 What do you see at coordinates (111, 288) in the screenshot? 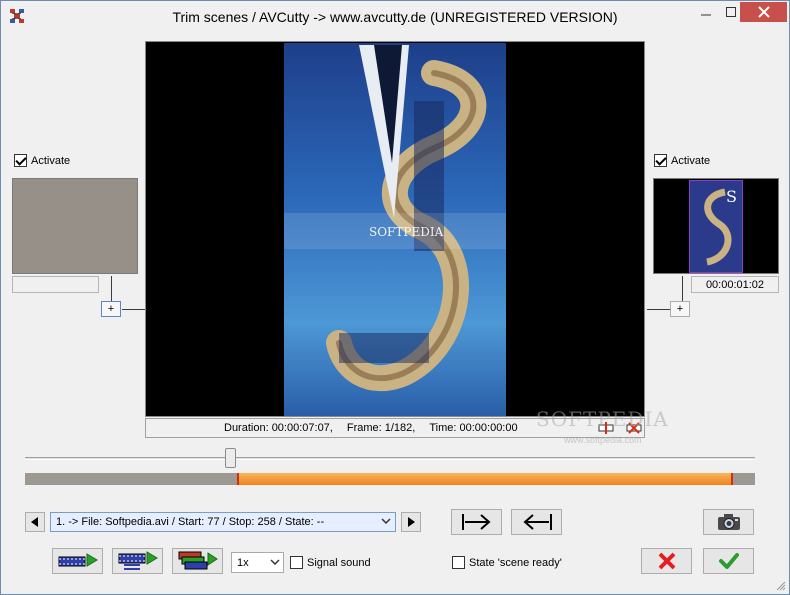
I see `left-connector-vertical` at bounding box center [111, 288].